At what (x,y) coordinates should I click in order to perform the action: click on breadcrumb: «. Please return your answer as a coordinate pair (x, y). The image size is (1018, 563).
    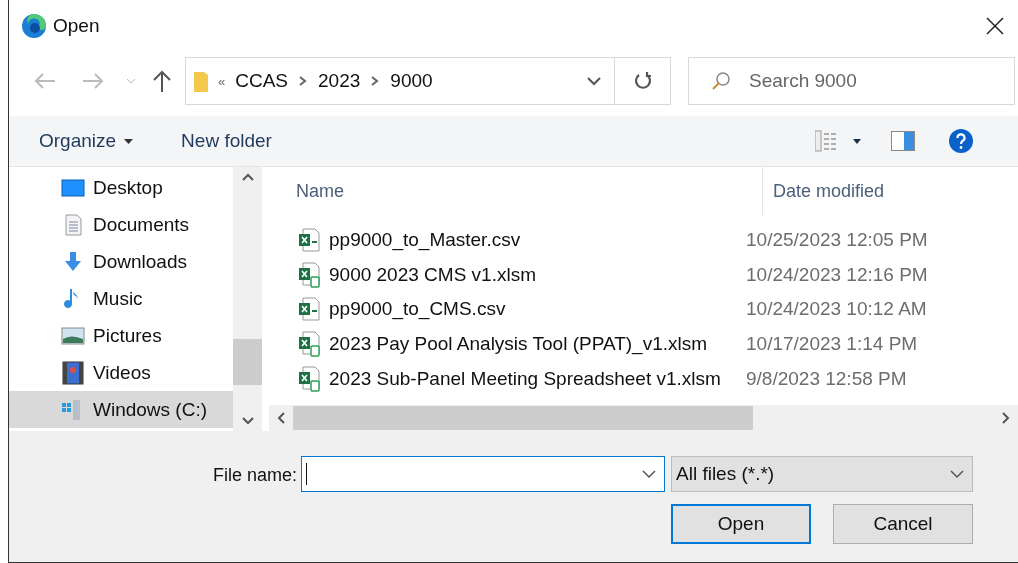
    Looking at the image, I should click on (222, 81).